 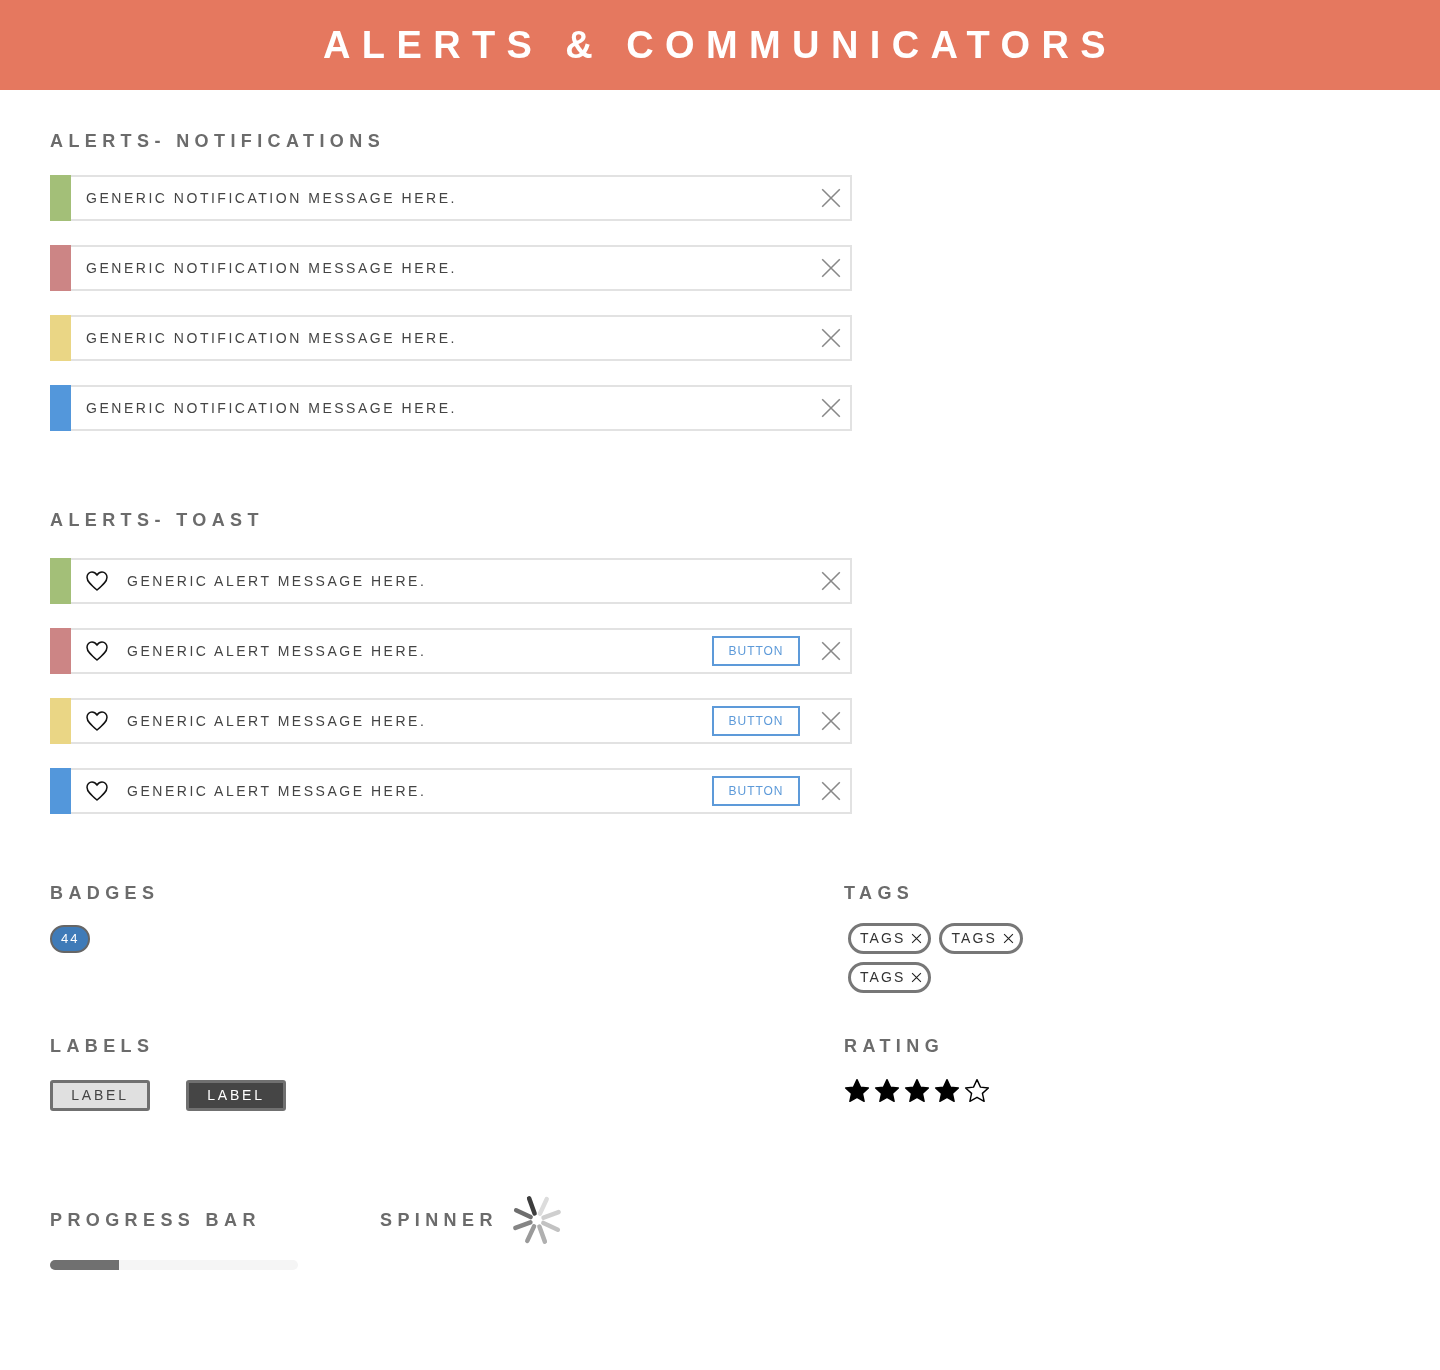 What do you see at coordinates (719, 45) in the screenshot?
I see `page-title: ALERTS & COMMUNICATORS` at bounding box center [719, 45].